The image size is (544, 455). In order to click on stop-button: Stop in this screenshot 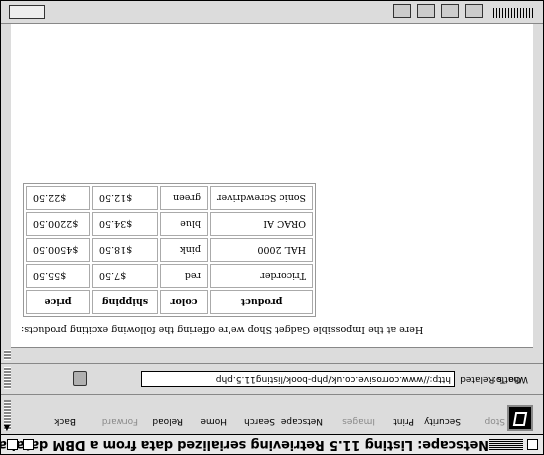, I will do `click(495, 421)`.